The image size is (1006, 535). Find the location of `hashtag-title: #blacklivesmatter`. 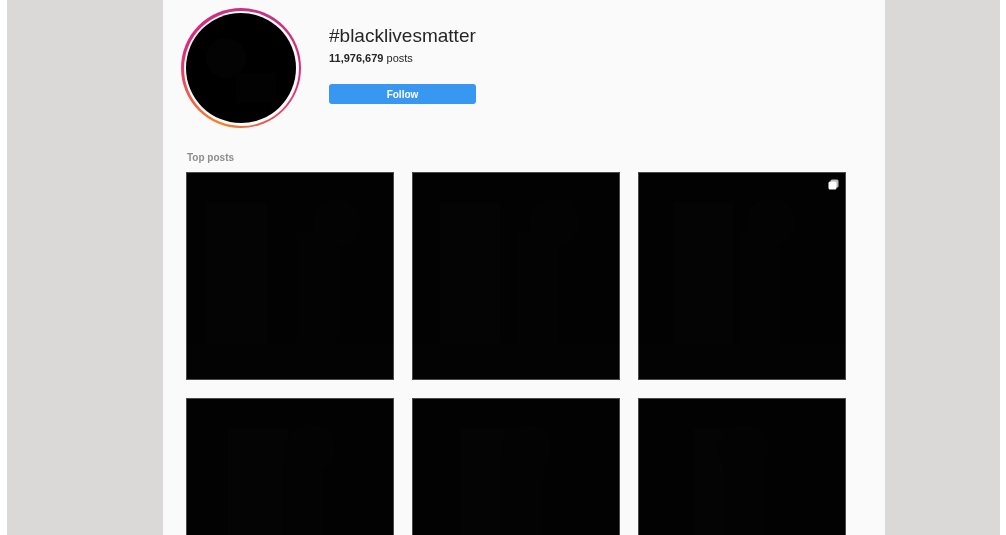

hashtag-title: #blacklivesmatter is located at coordinates (402, 36).